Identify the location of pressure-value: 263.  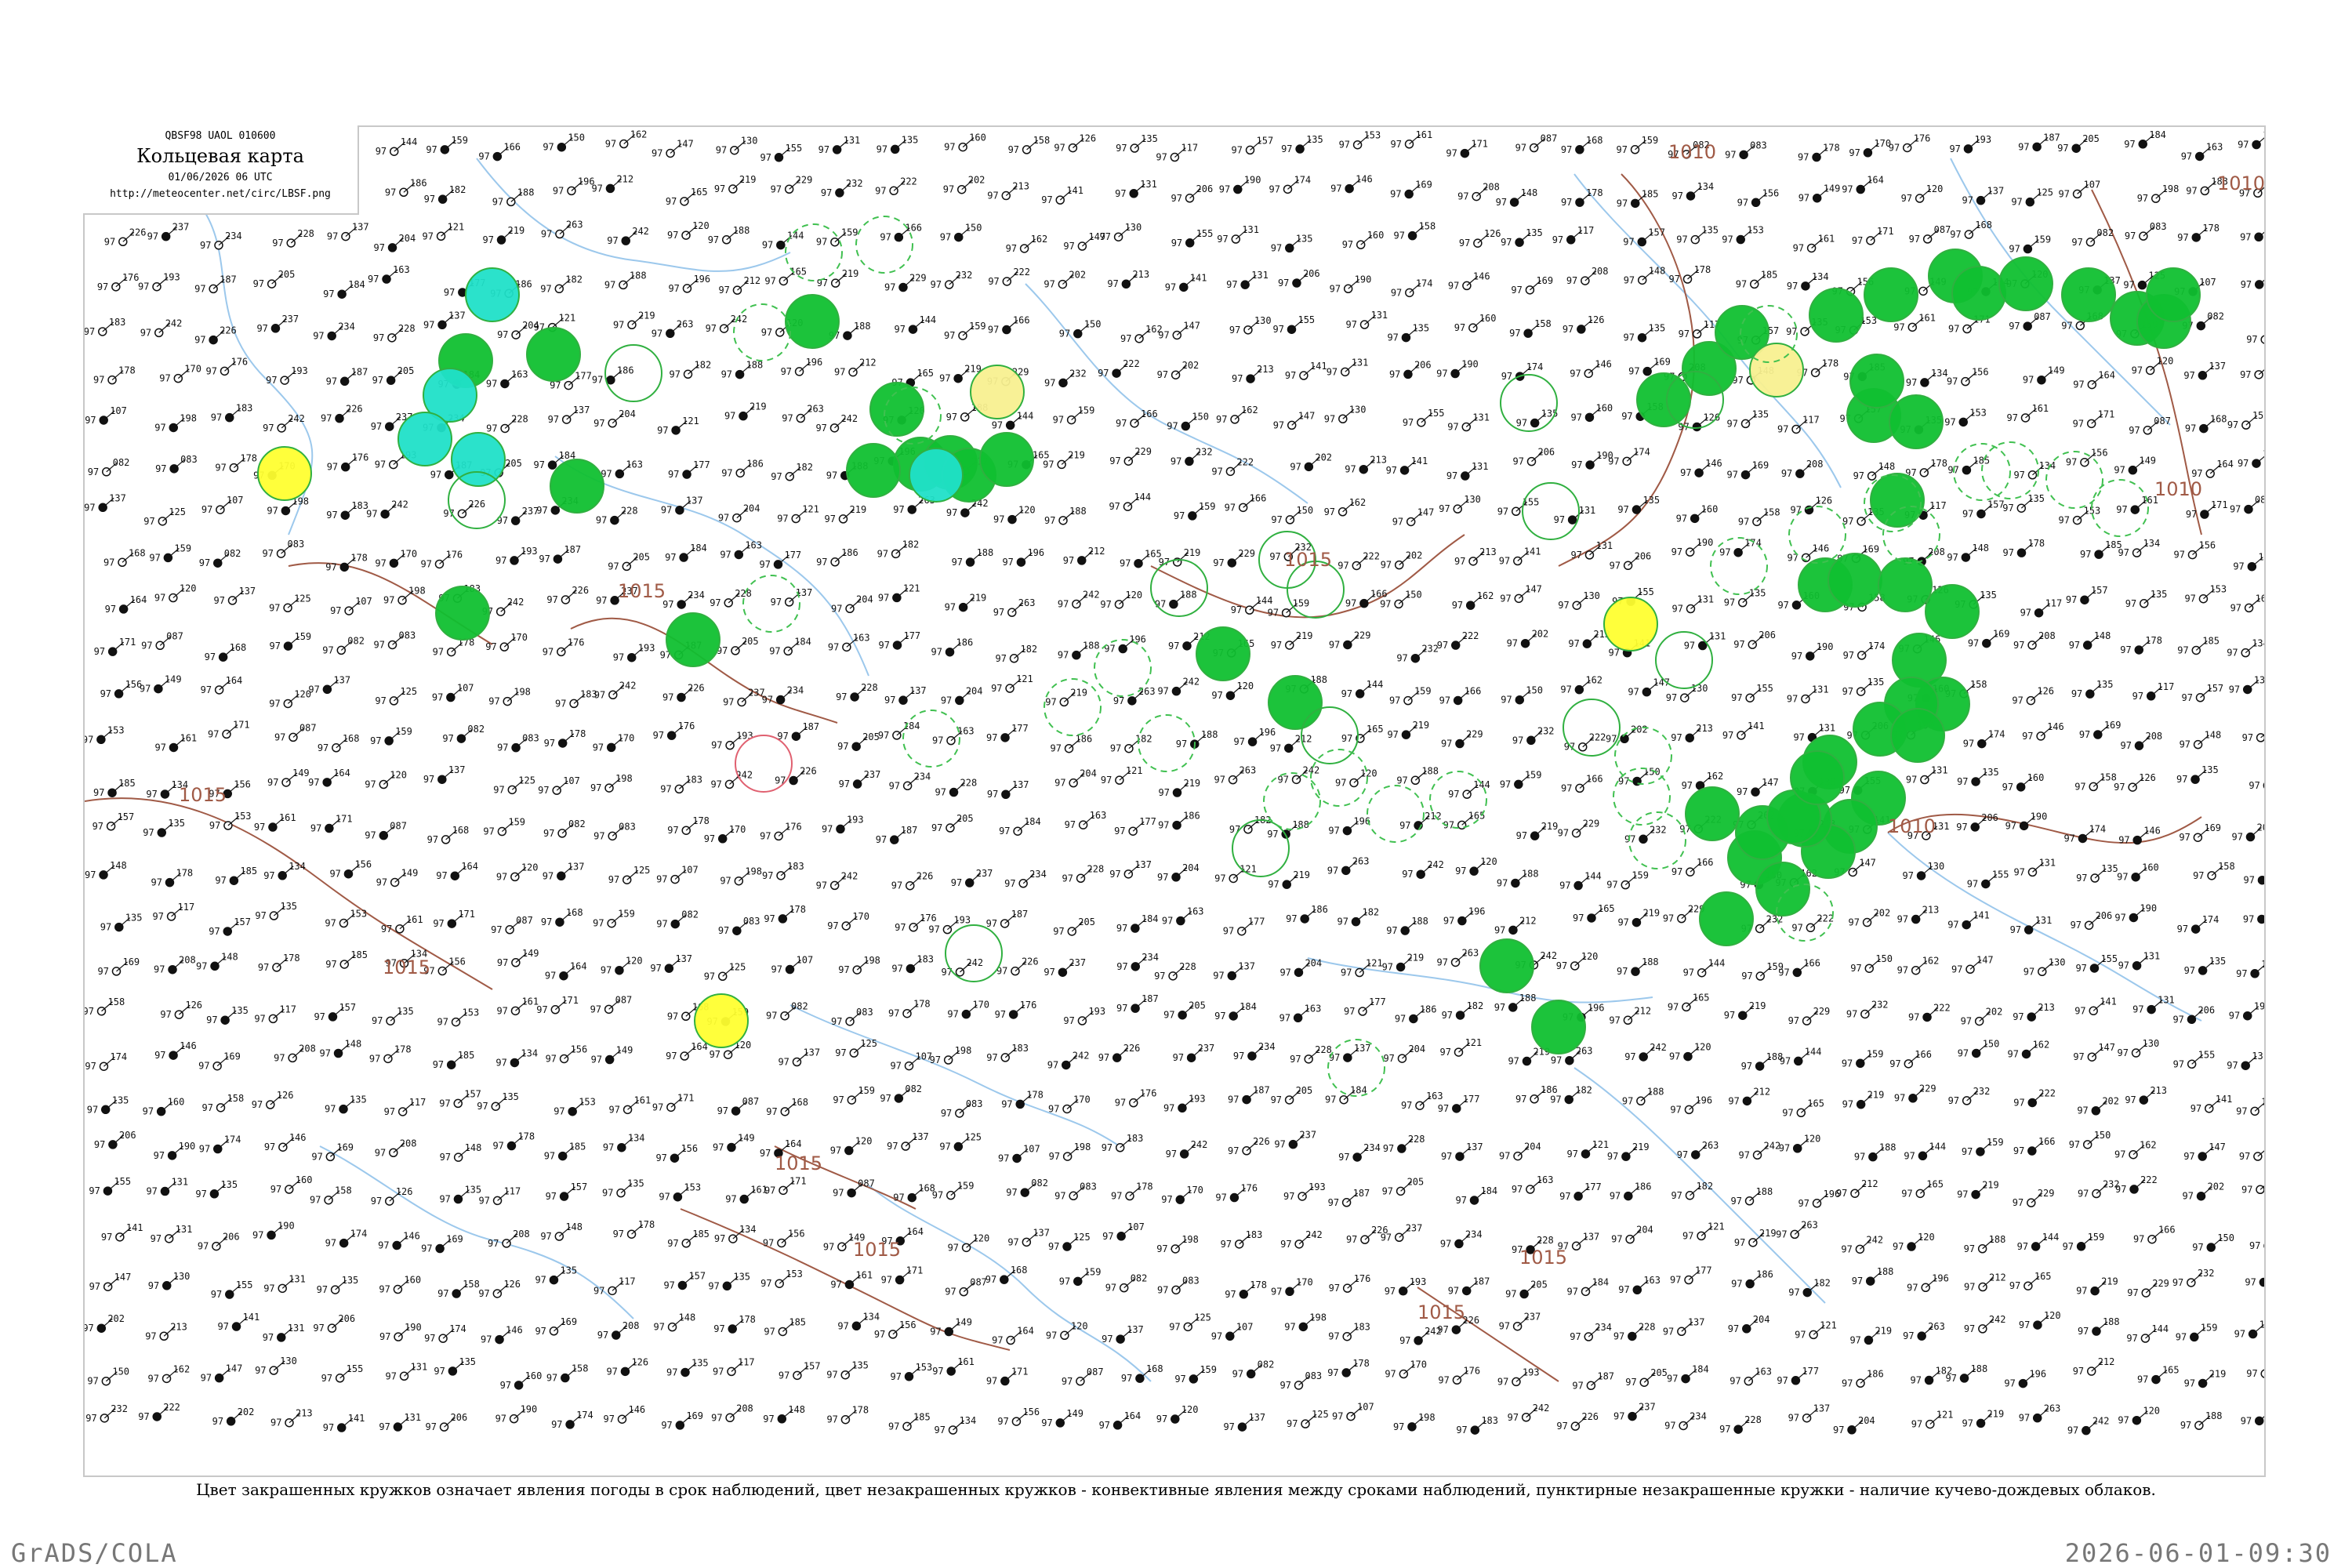
(1147, 691).